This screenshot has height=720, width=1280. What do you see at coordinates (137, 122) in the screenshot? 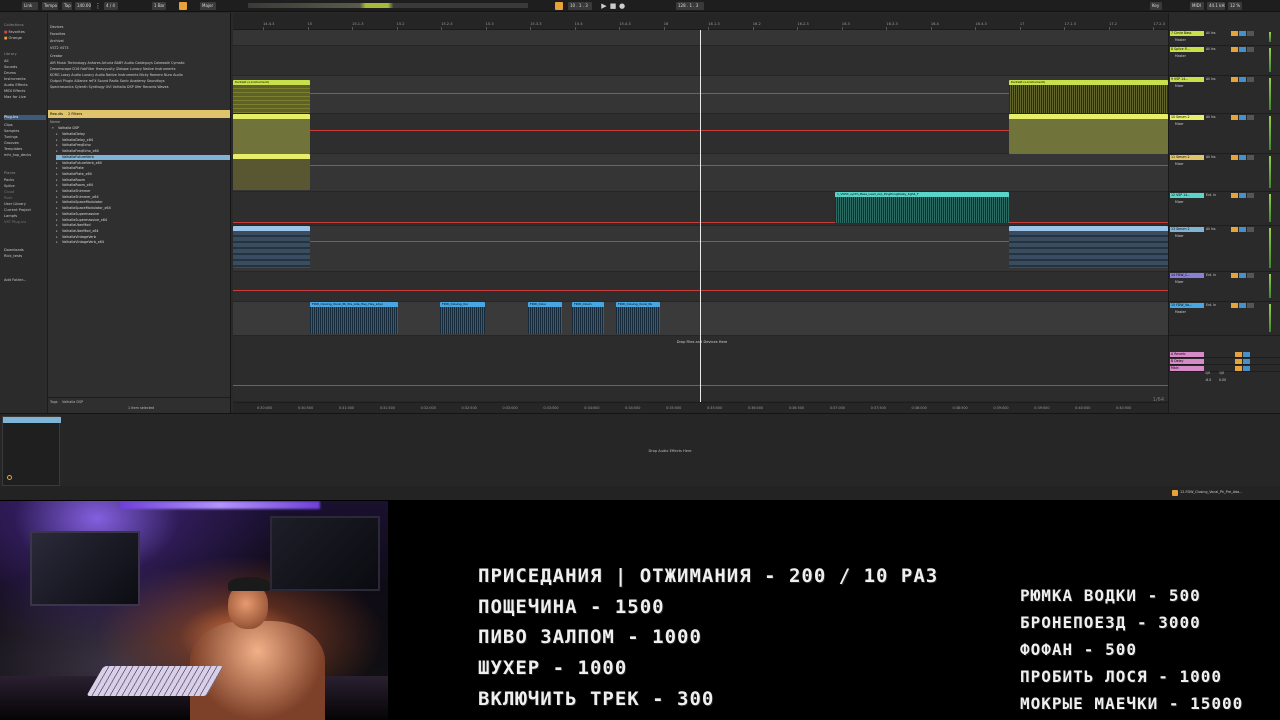
I see `column-header-name: Name` at bounding box center [137, 122].